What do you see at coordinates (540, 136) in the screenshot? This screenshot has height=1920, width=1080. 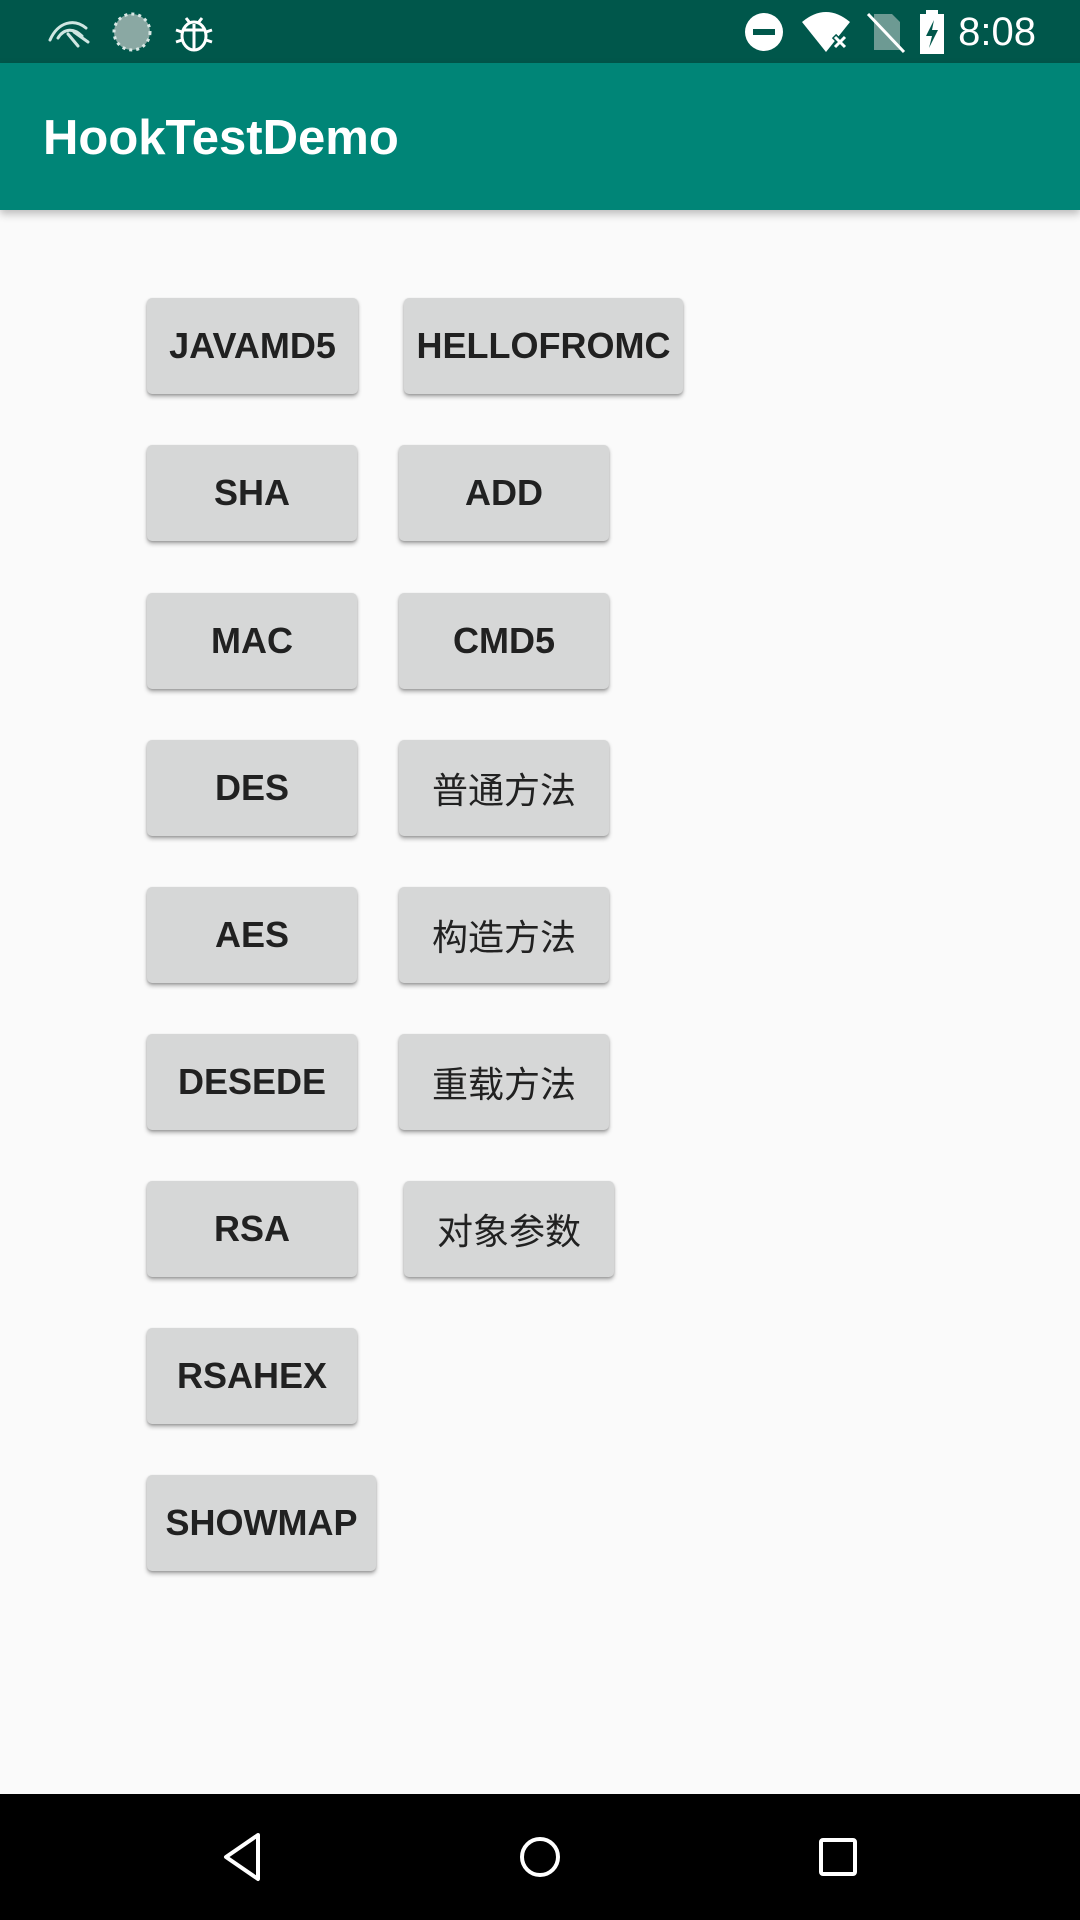 I see `app-bar: HookTestDemo` at bounding box center [540, 136].